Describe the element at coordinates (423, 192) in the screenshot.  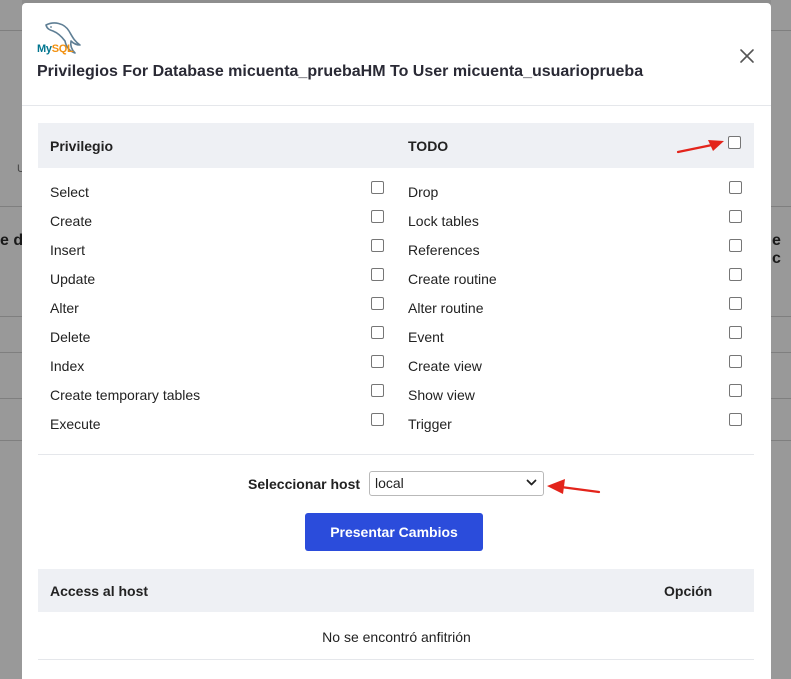
I see `privilege-label-drop: Drop` at that location.